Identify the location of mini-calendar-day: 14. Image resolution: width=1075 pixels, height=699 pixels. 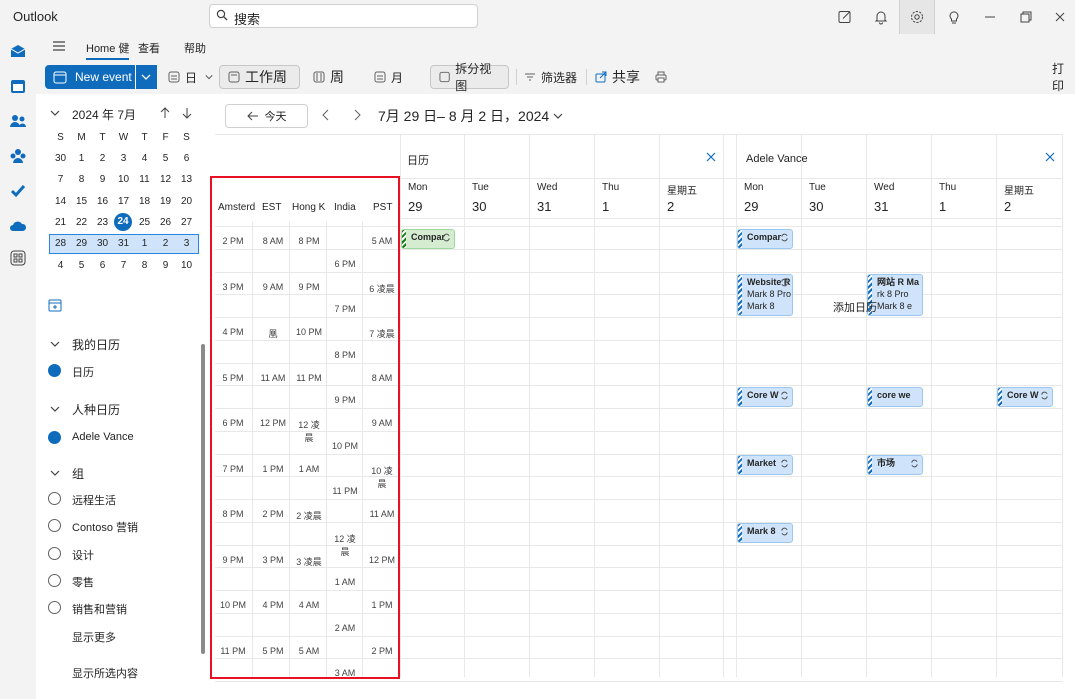
(60, 201).